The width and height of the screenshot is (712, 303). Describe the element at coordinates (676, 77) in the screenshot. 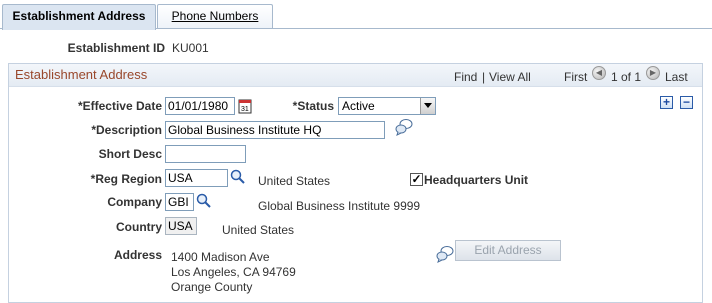

I see `last-label: Last` at that location.